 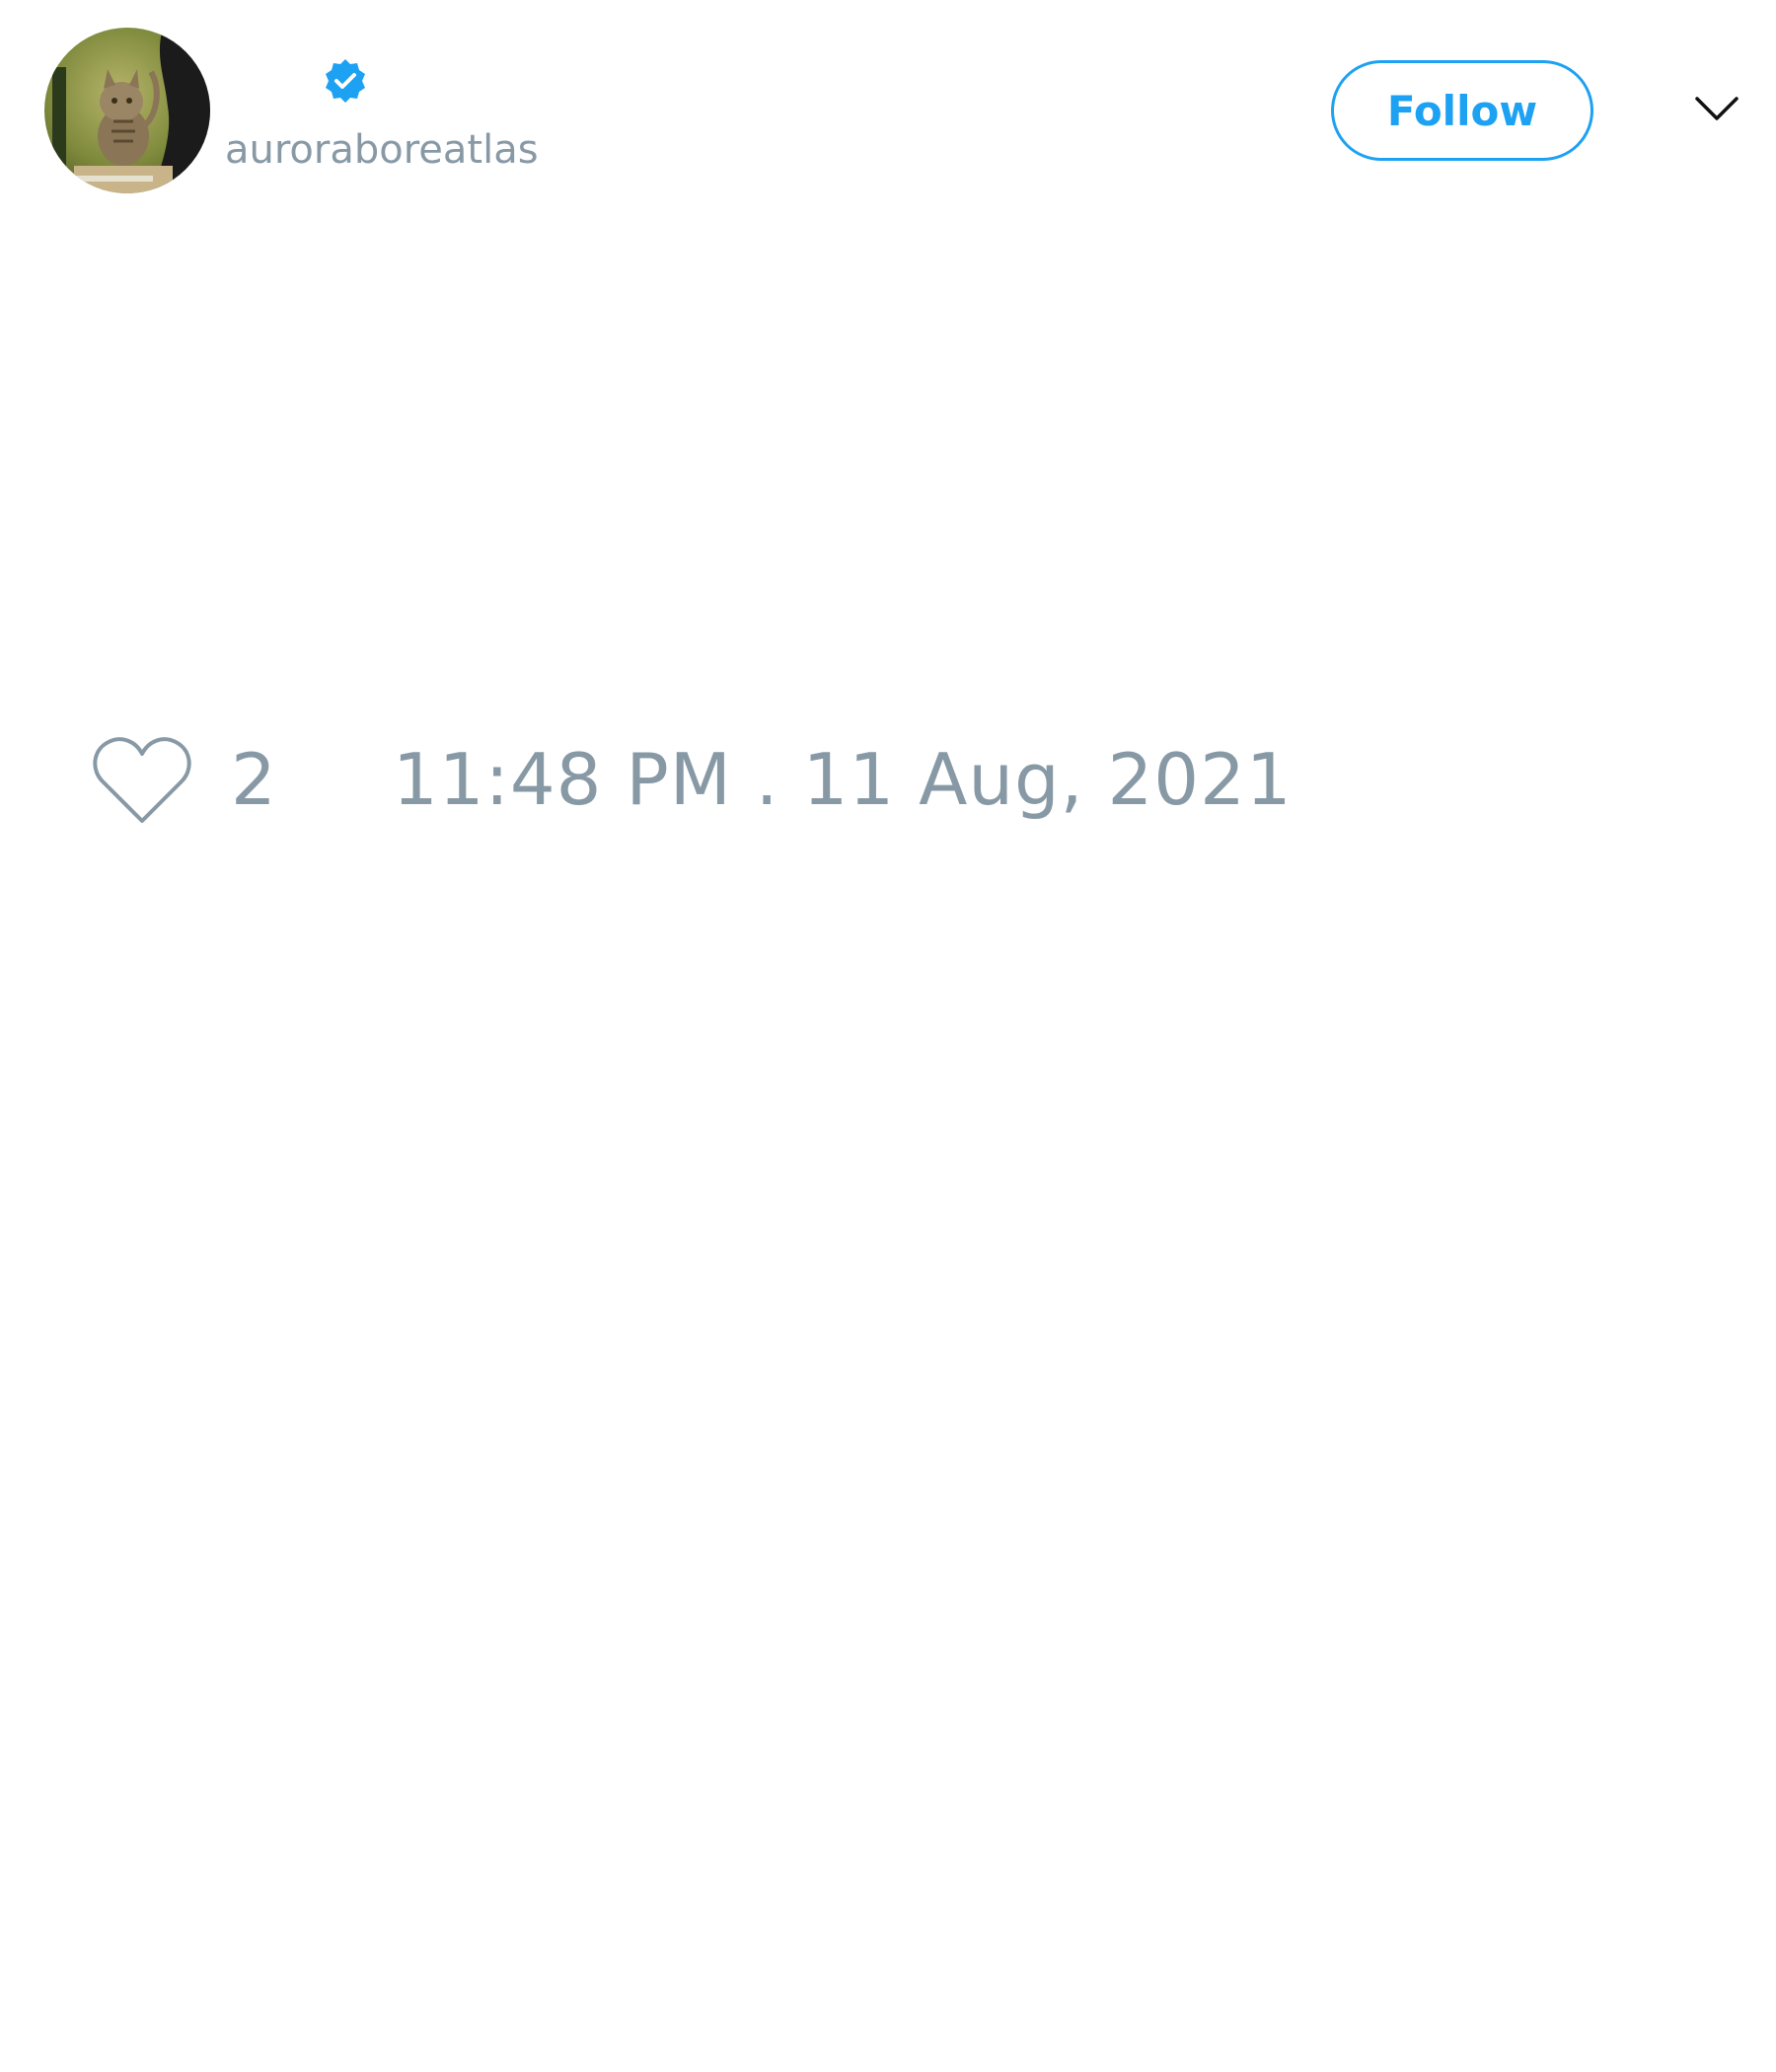 I want to click on heart-outline-icon, so click(x=142, y=780).